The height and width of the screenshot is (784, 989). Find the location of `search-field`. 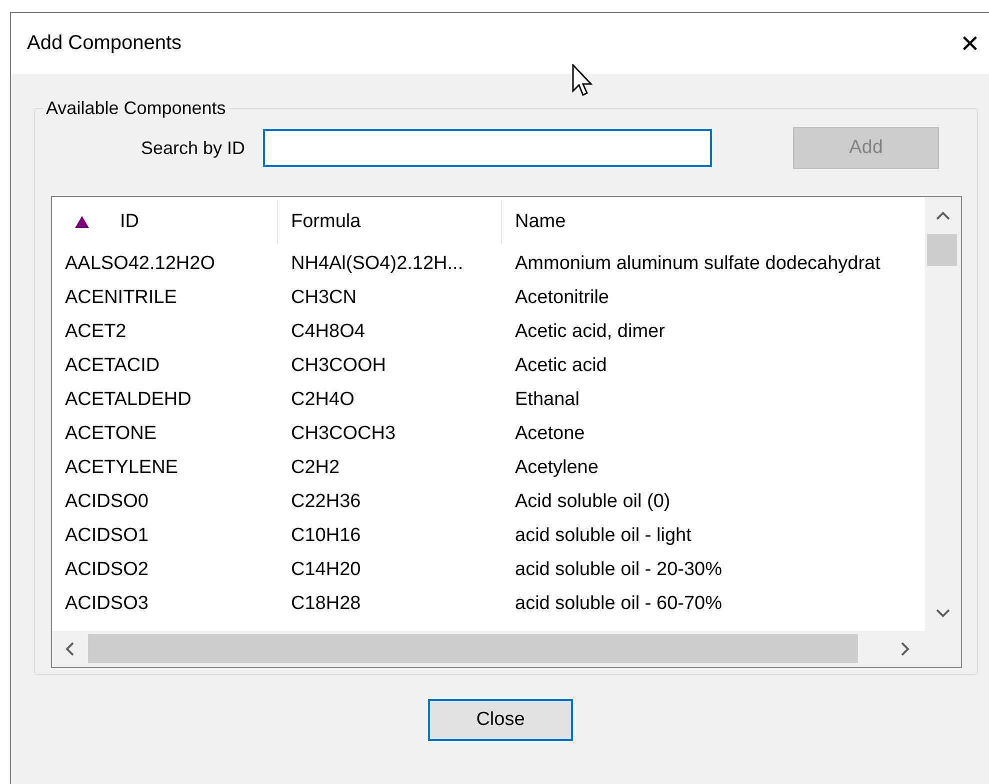

search-field is located at coordinates (487, 148).